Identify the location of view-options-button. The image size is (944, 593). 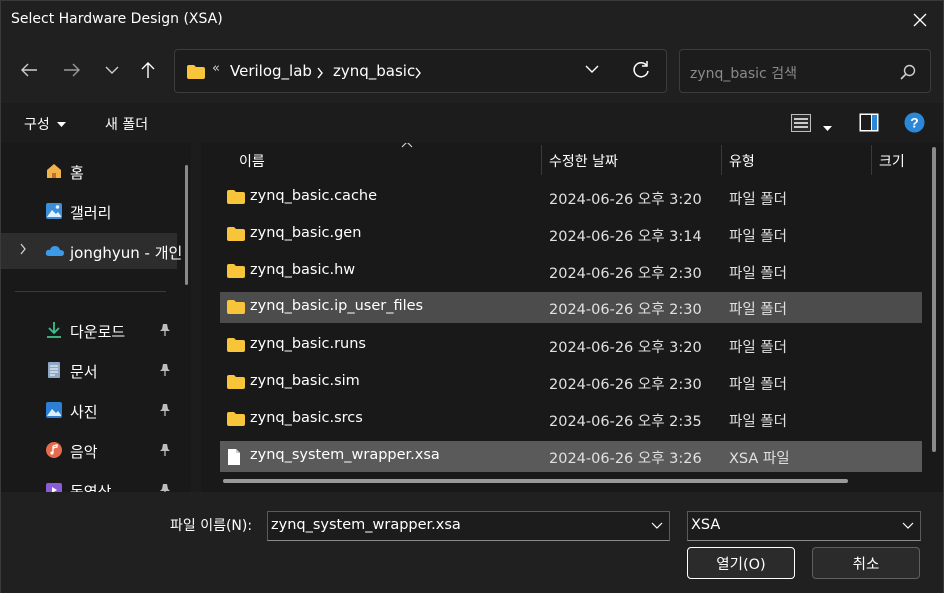
(801, 125).